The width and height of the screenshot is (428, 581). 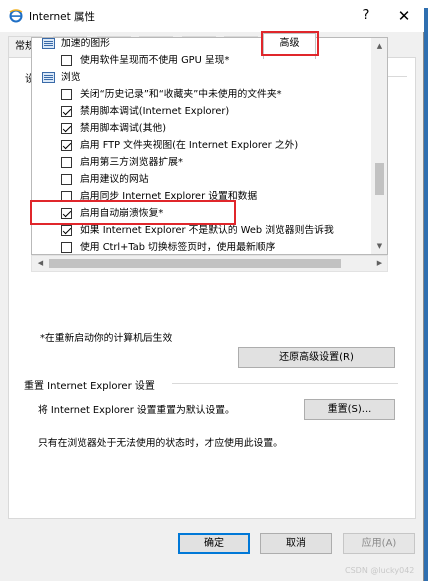 I want to click on watermark: CSDN @lucky042, so click(x=380, y=570).